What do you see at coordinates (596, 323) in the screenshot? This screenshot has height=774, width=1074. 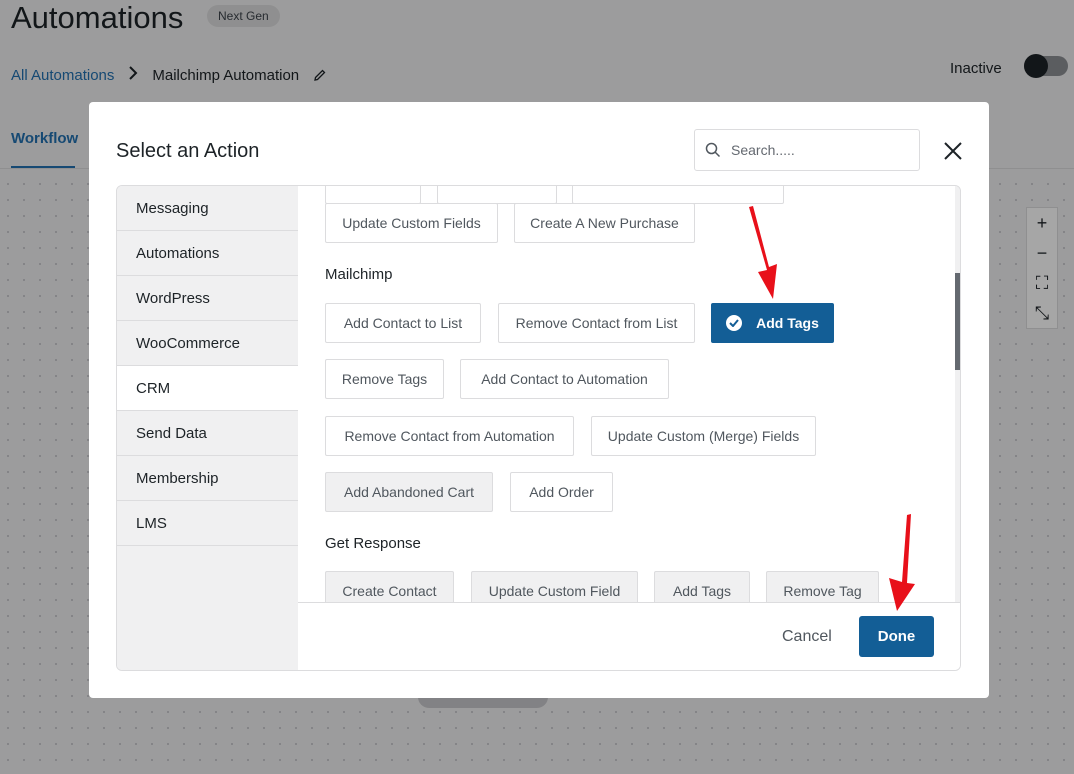 I see `action-remove-contact-from-list: Remove Contact from List` at bounding box center [596, 323].